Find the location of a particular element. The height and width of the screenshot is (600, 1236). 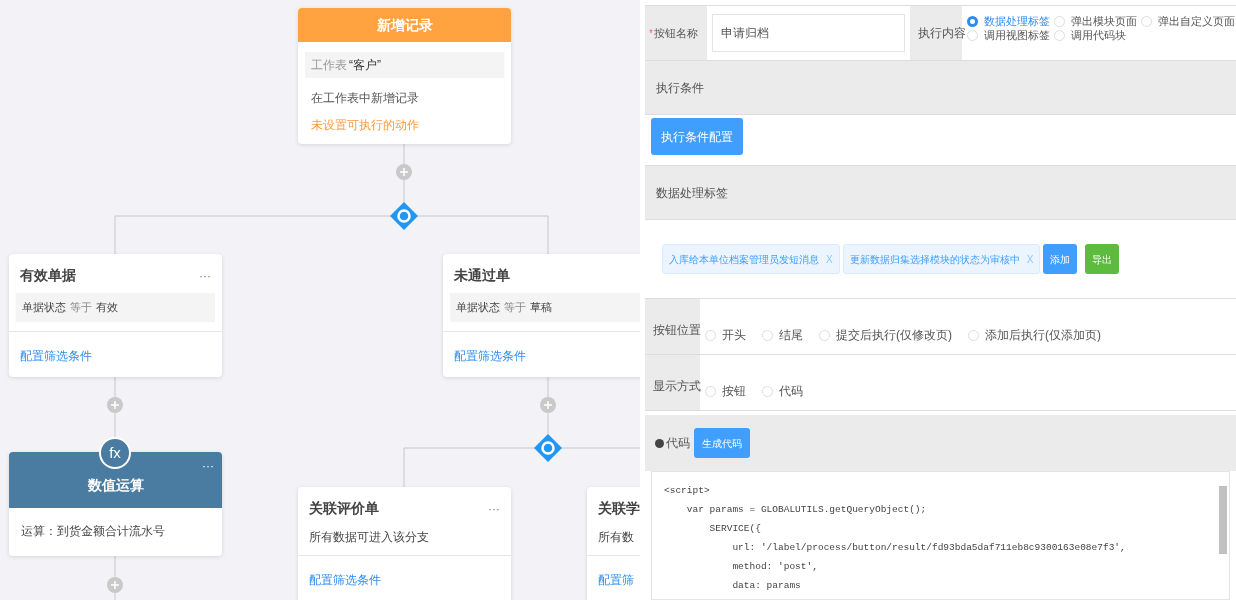

scrollbar-thumb is located at coordinates (1223, 520).